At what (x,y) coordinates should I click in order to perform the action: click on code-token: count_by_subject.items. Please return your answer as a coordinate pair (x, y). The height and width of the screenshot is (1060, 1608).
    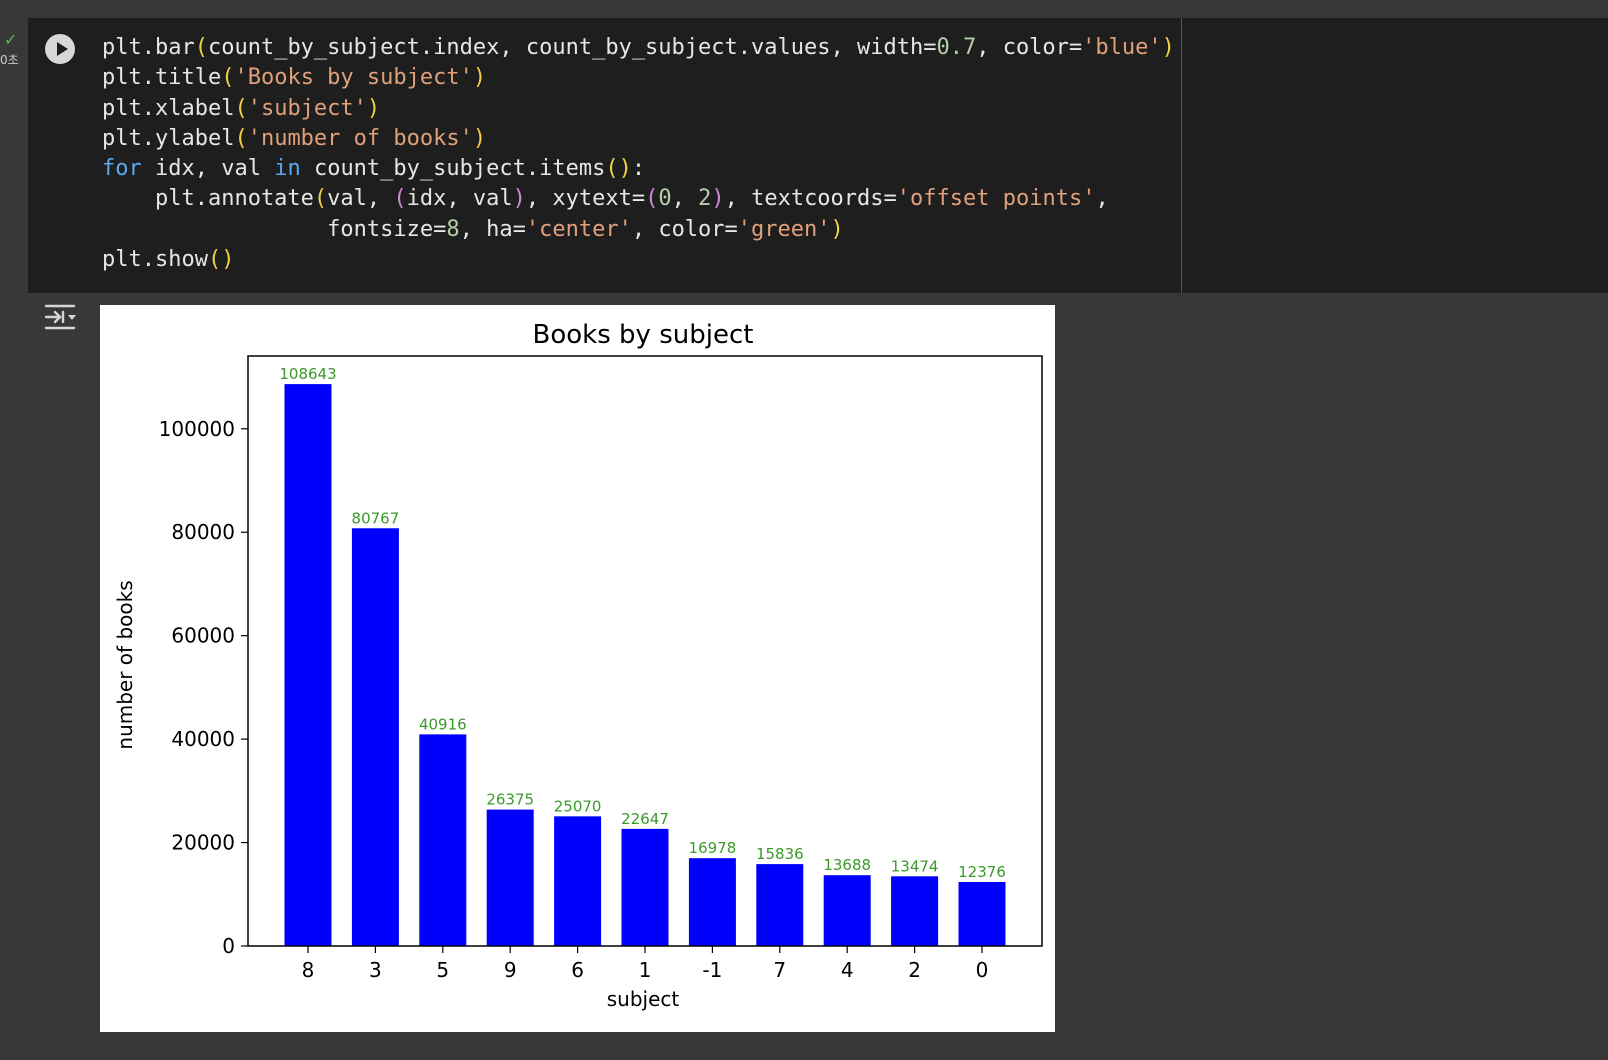
    Looking at the image, I should click on (453, 169).